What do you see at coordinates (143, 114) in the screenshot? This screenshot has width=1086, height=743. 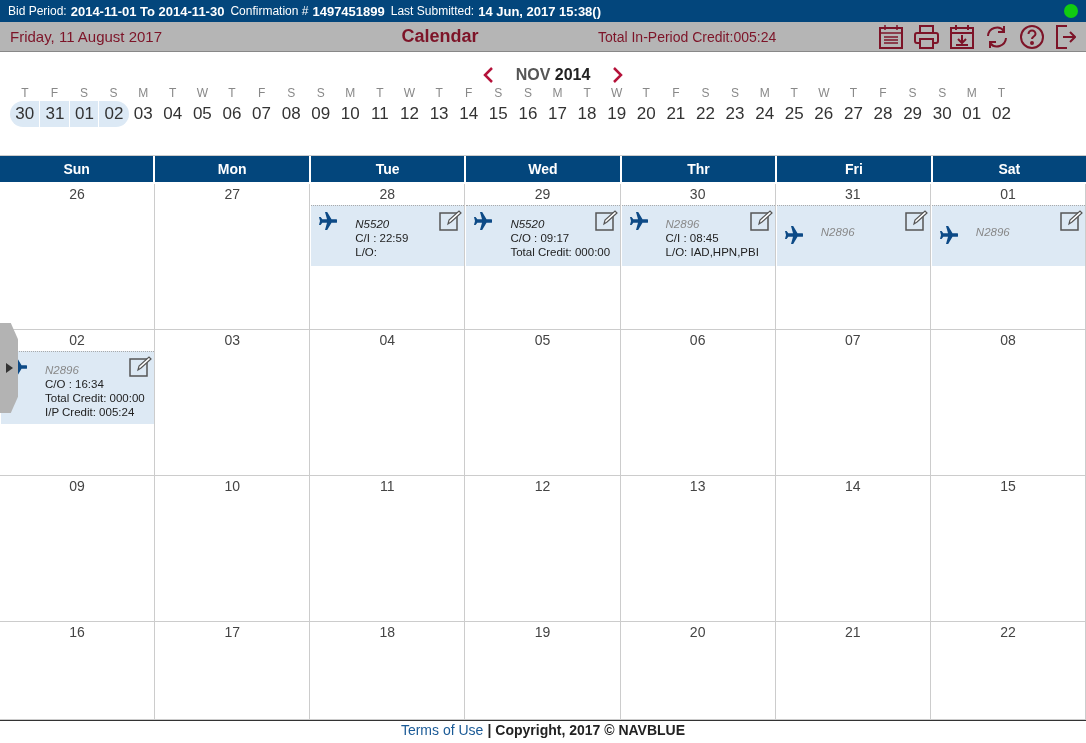 I see `strip-day: 03` at bounding box center [143, 114].